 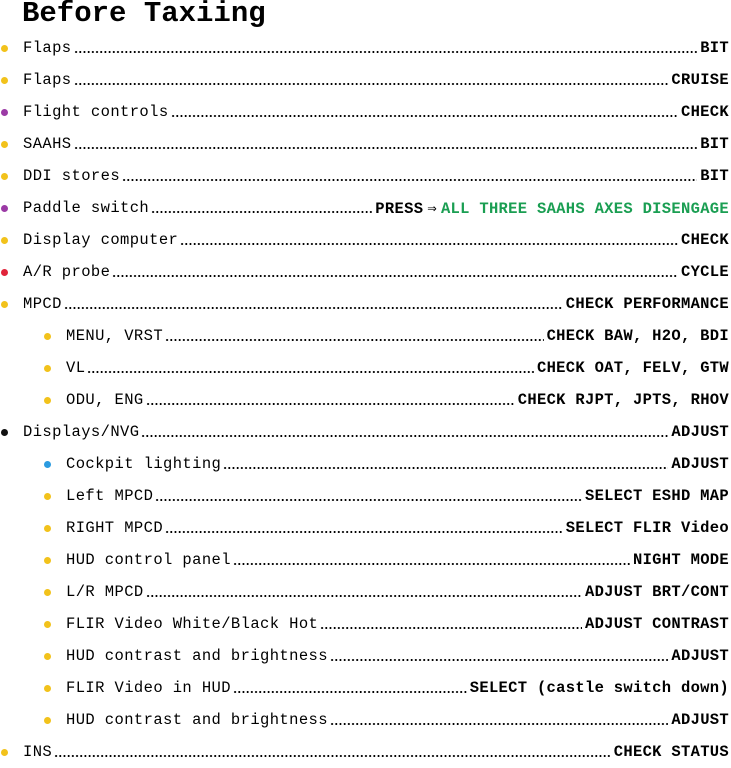 What do you see at coordinates (115, 336) in the screenshot?
I see `item-label: MENU, VRST` at bounding box center [115, 336].